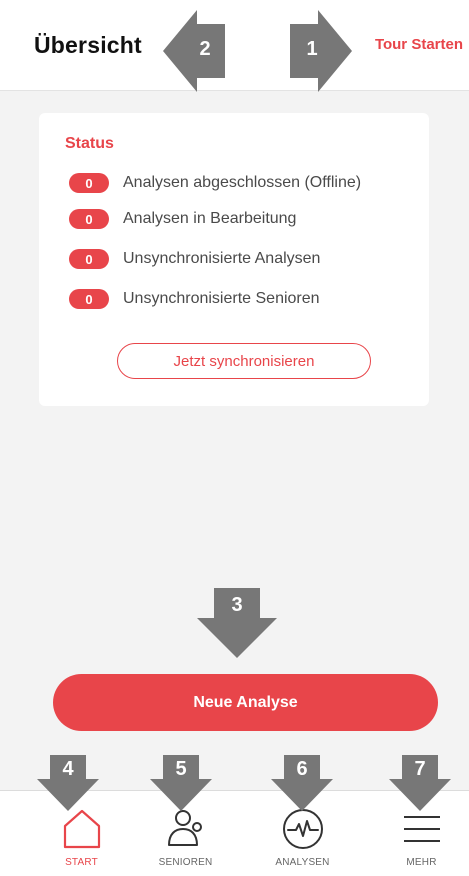 The height and width of the screenshot is (876, 469). What do you see at coordinates (237, 605) in the screenshot?
I see `tour-callout-number: 3` at bounding box center [237, 605].